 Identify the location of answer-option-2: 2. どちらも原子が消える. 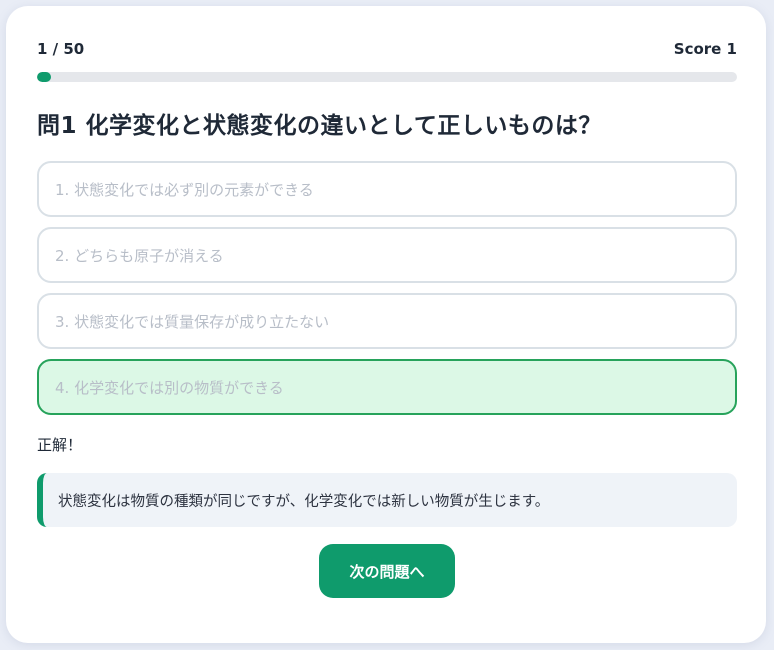
(387, 255).